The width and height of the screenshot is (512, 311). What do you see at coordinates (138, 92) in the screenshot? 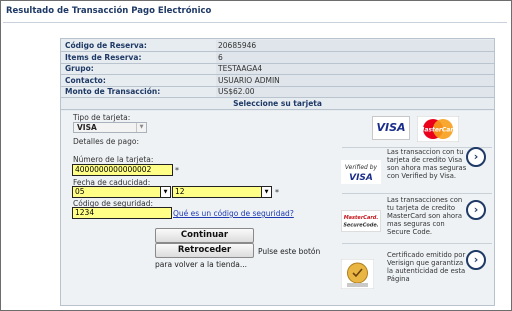
I see `amount-label: Monto de Transacción:` at bounding box center [138, 92].